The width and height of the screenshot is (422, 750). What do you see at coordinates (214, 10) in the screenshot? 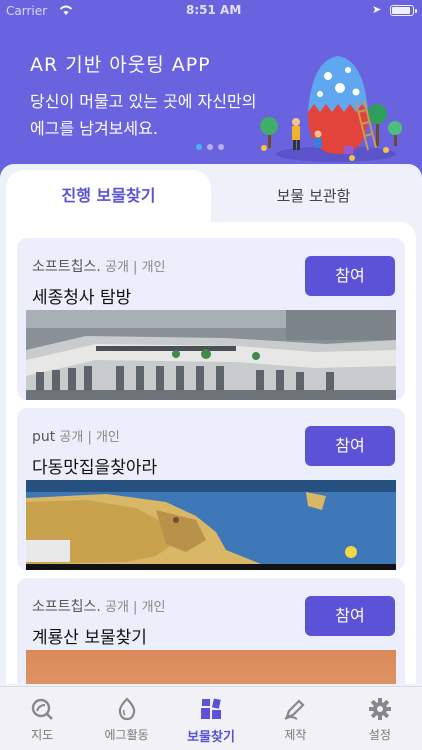
I see `clock: 8:51 AM` at bounding box center [214, 10].